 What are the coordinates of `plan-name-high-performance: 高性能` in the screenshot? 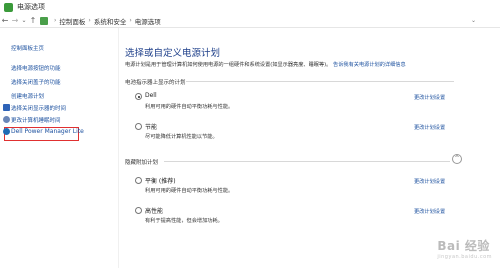 It's located at (154, 211).